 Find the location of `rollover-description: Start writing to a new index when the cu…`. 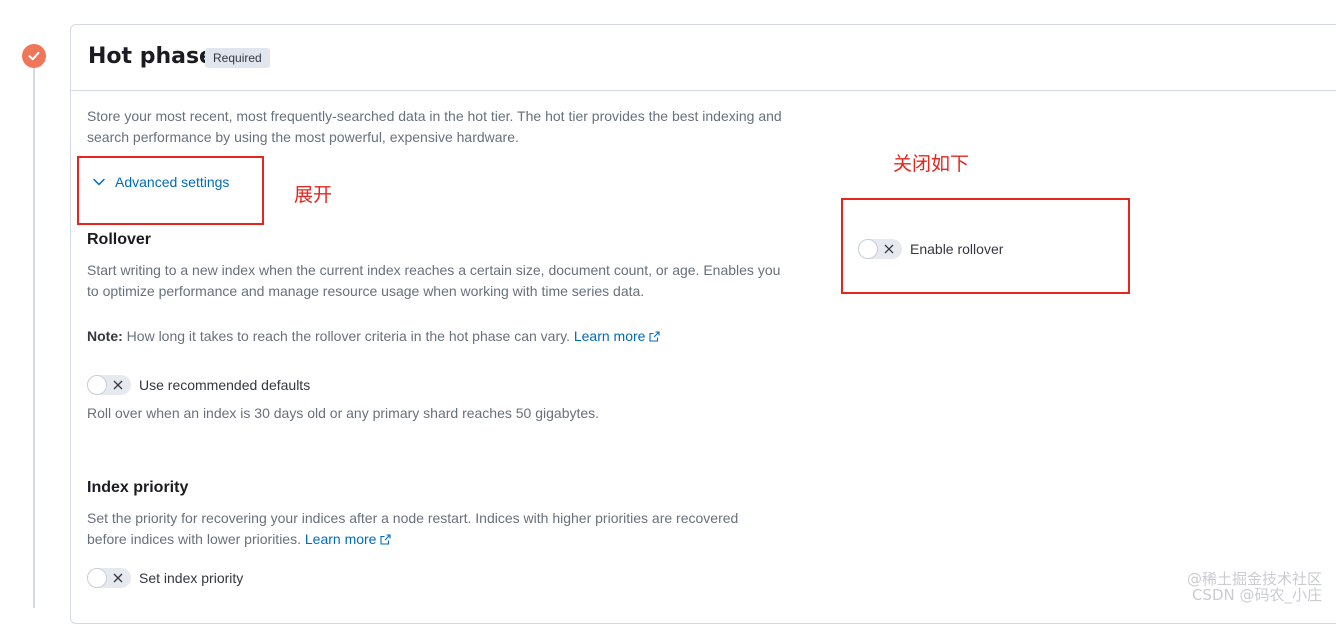

rollover-description: Start writing to a new index when the cu… is located at coordinates (433, 281).